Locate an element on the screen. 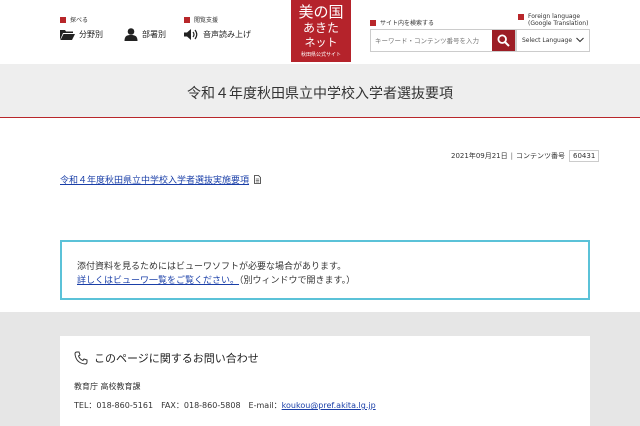 This screenshot has width=640, height=426. logo-line-3: ネット is located at coordinates (321, 42).